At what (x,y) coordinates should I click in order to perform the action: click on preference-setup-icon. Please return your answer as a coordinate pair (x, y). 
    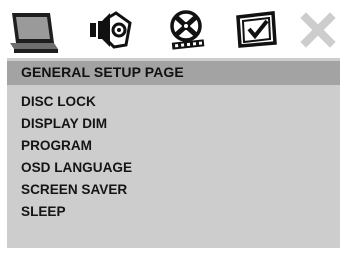
    Looking at the image, I should click on (256, 30).